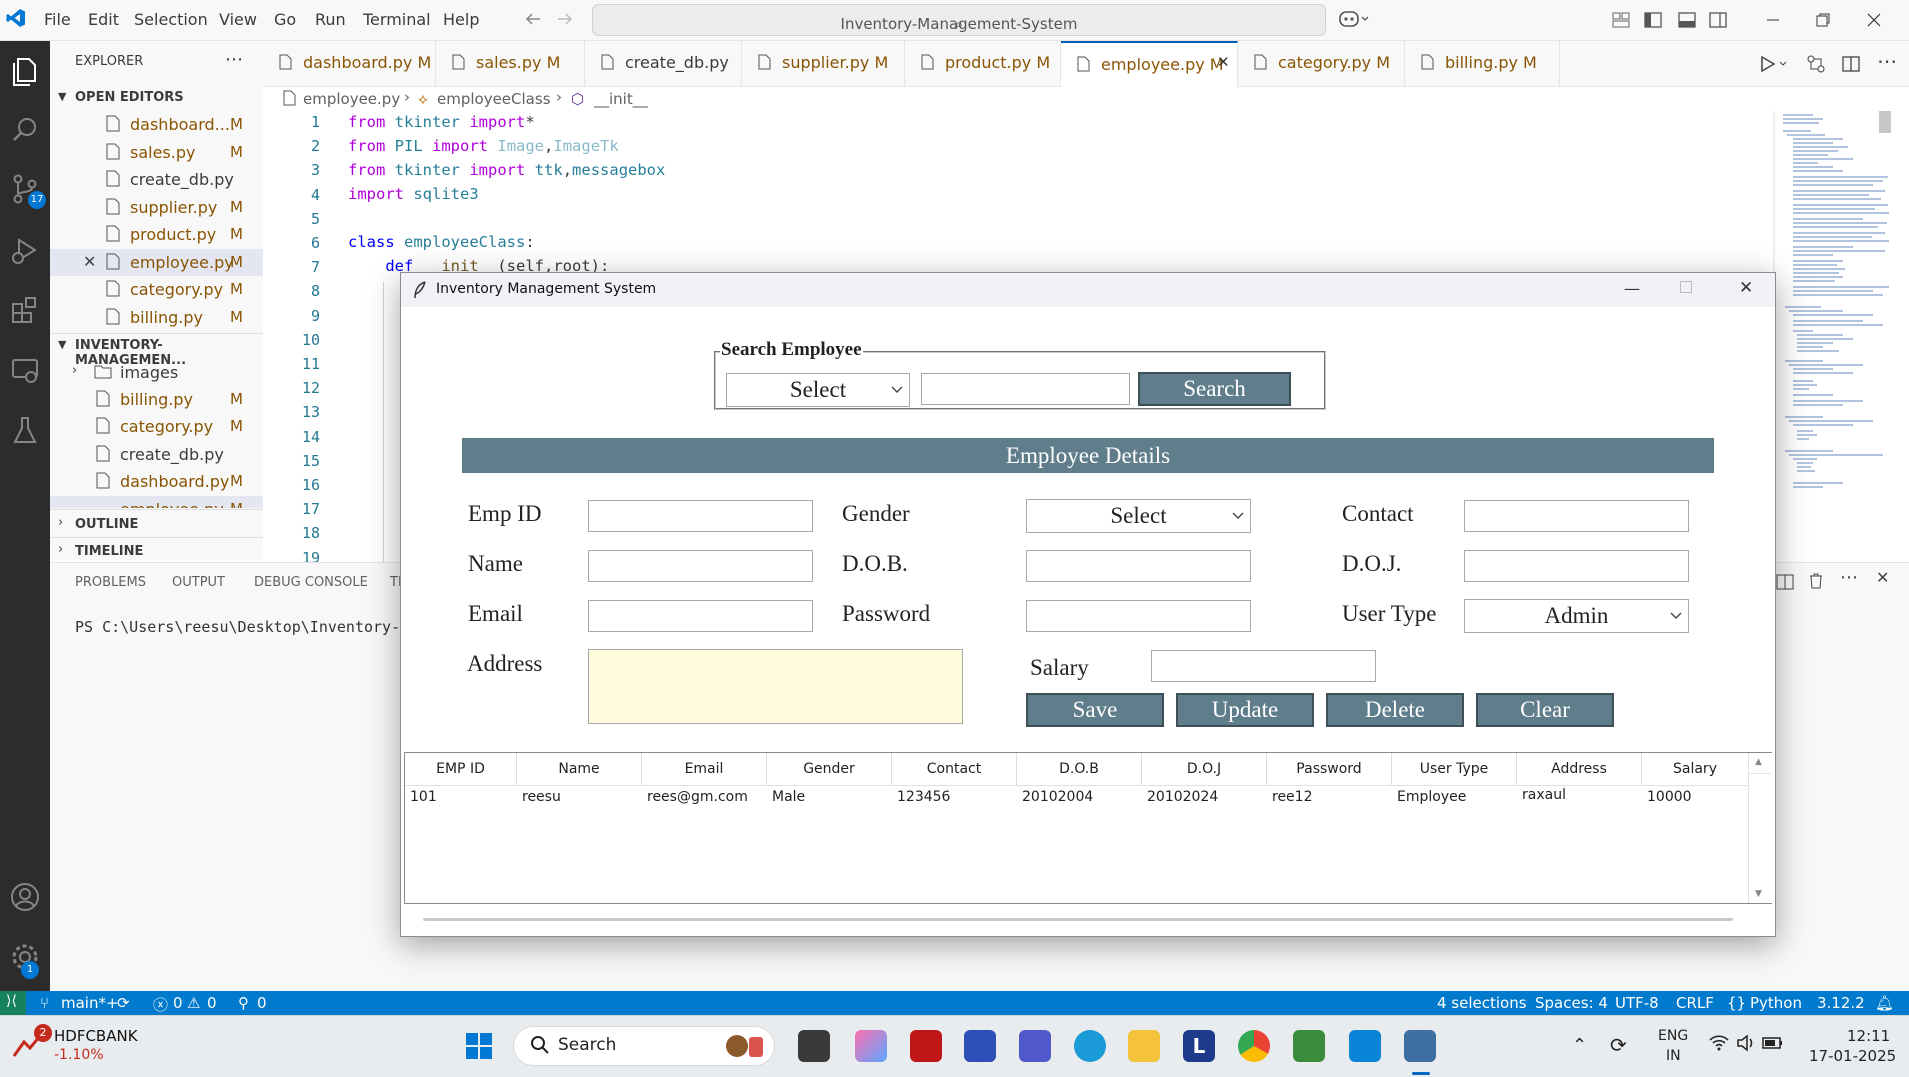  I want to click on copilot-icon, so click(1355, 19).